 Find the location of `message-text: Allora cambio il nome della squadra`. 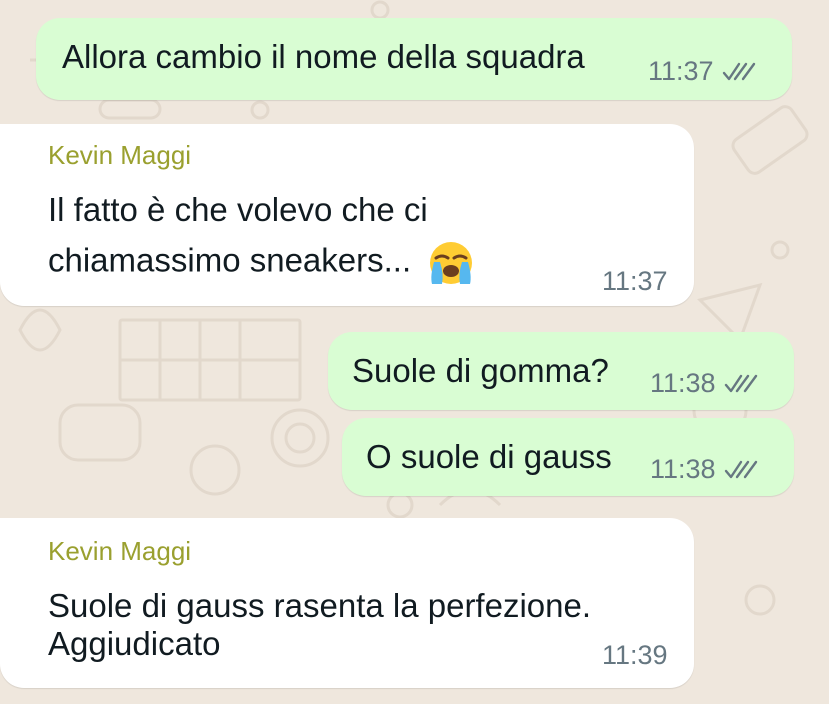

message-text: Allora cambio il nome della squadra is located at coordinates (323, 56).